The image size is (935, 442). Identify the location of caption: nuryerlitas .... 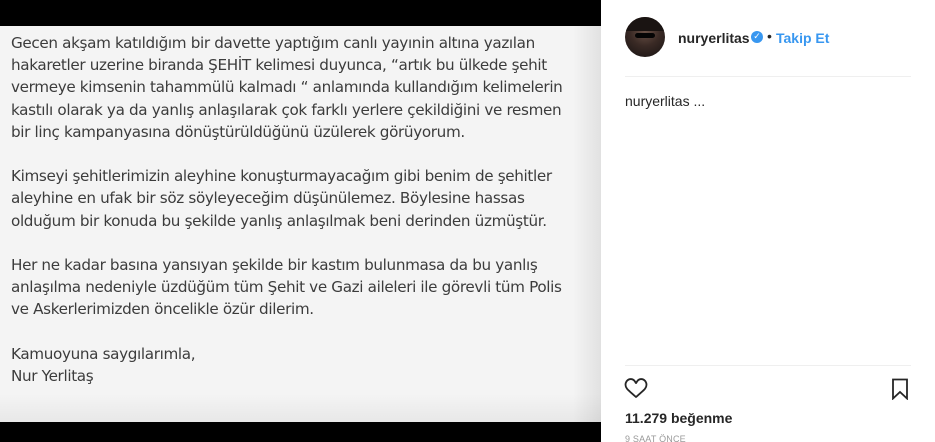
(665, 101).